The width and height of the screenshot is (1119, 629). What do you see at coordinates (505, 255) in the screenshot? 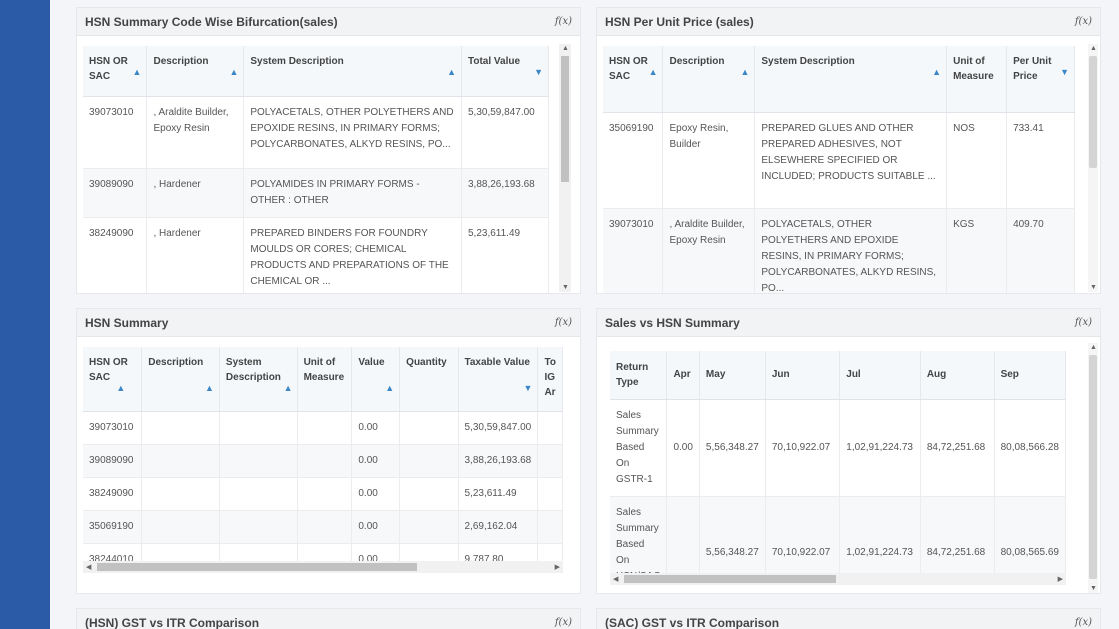
I see `table-cell: 5,23,611.49` at bounding box center [505, 255].